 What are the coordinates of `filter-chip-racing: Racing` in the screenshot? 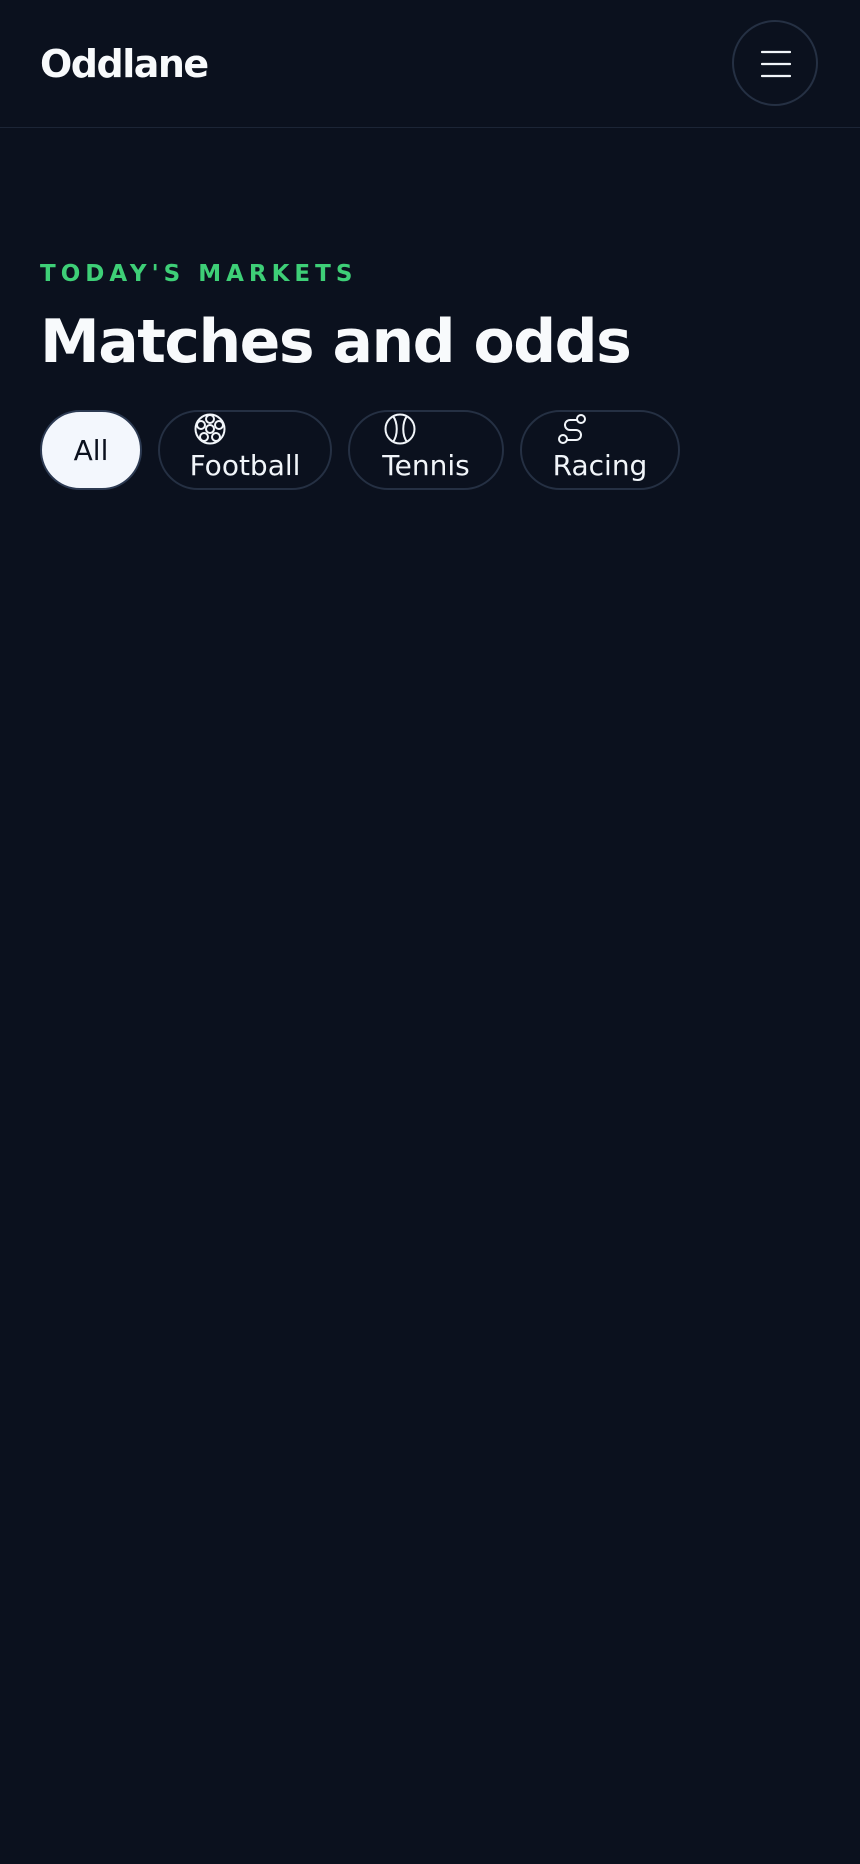 It's located at (600, 450).